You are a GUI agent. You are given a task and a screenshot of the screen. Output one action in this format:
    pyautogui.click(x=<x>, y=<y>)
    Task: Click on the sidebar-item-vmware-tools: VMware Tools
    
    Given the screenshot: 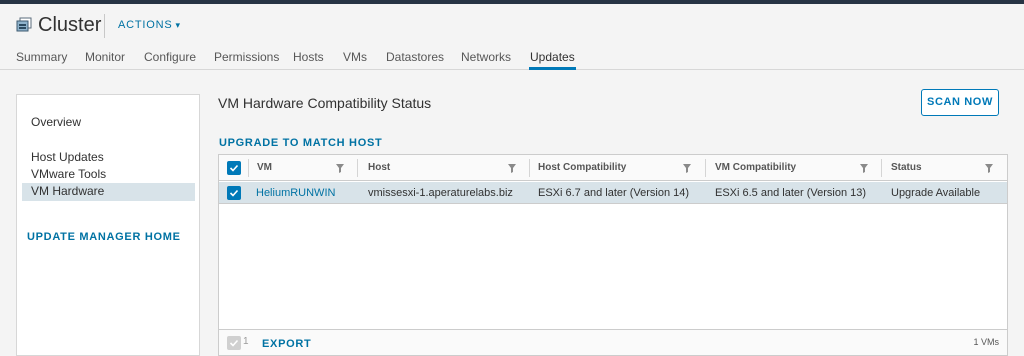 What is the action you would take?
    pyautogui.click(x=68, y=174)
    